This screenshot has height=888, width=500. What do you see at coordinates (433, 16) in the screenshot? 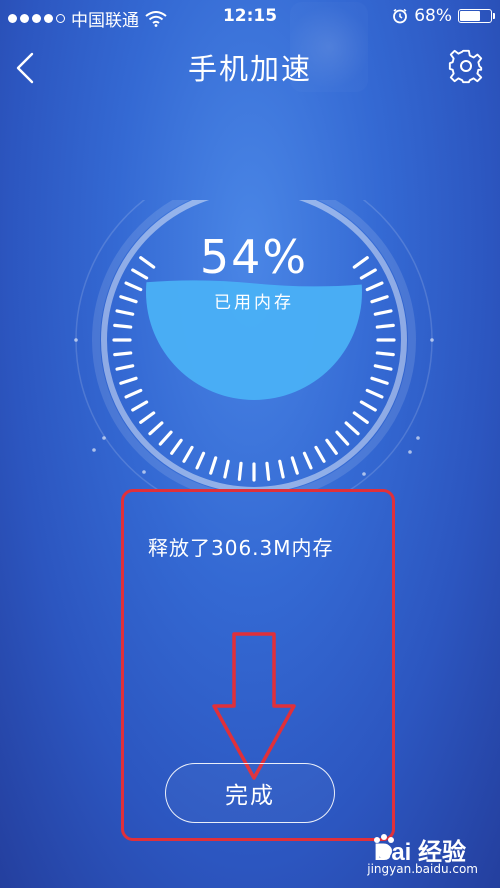
I see `battery-percent: 68%` at bounding box center [433, 16].